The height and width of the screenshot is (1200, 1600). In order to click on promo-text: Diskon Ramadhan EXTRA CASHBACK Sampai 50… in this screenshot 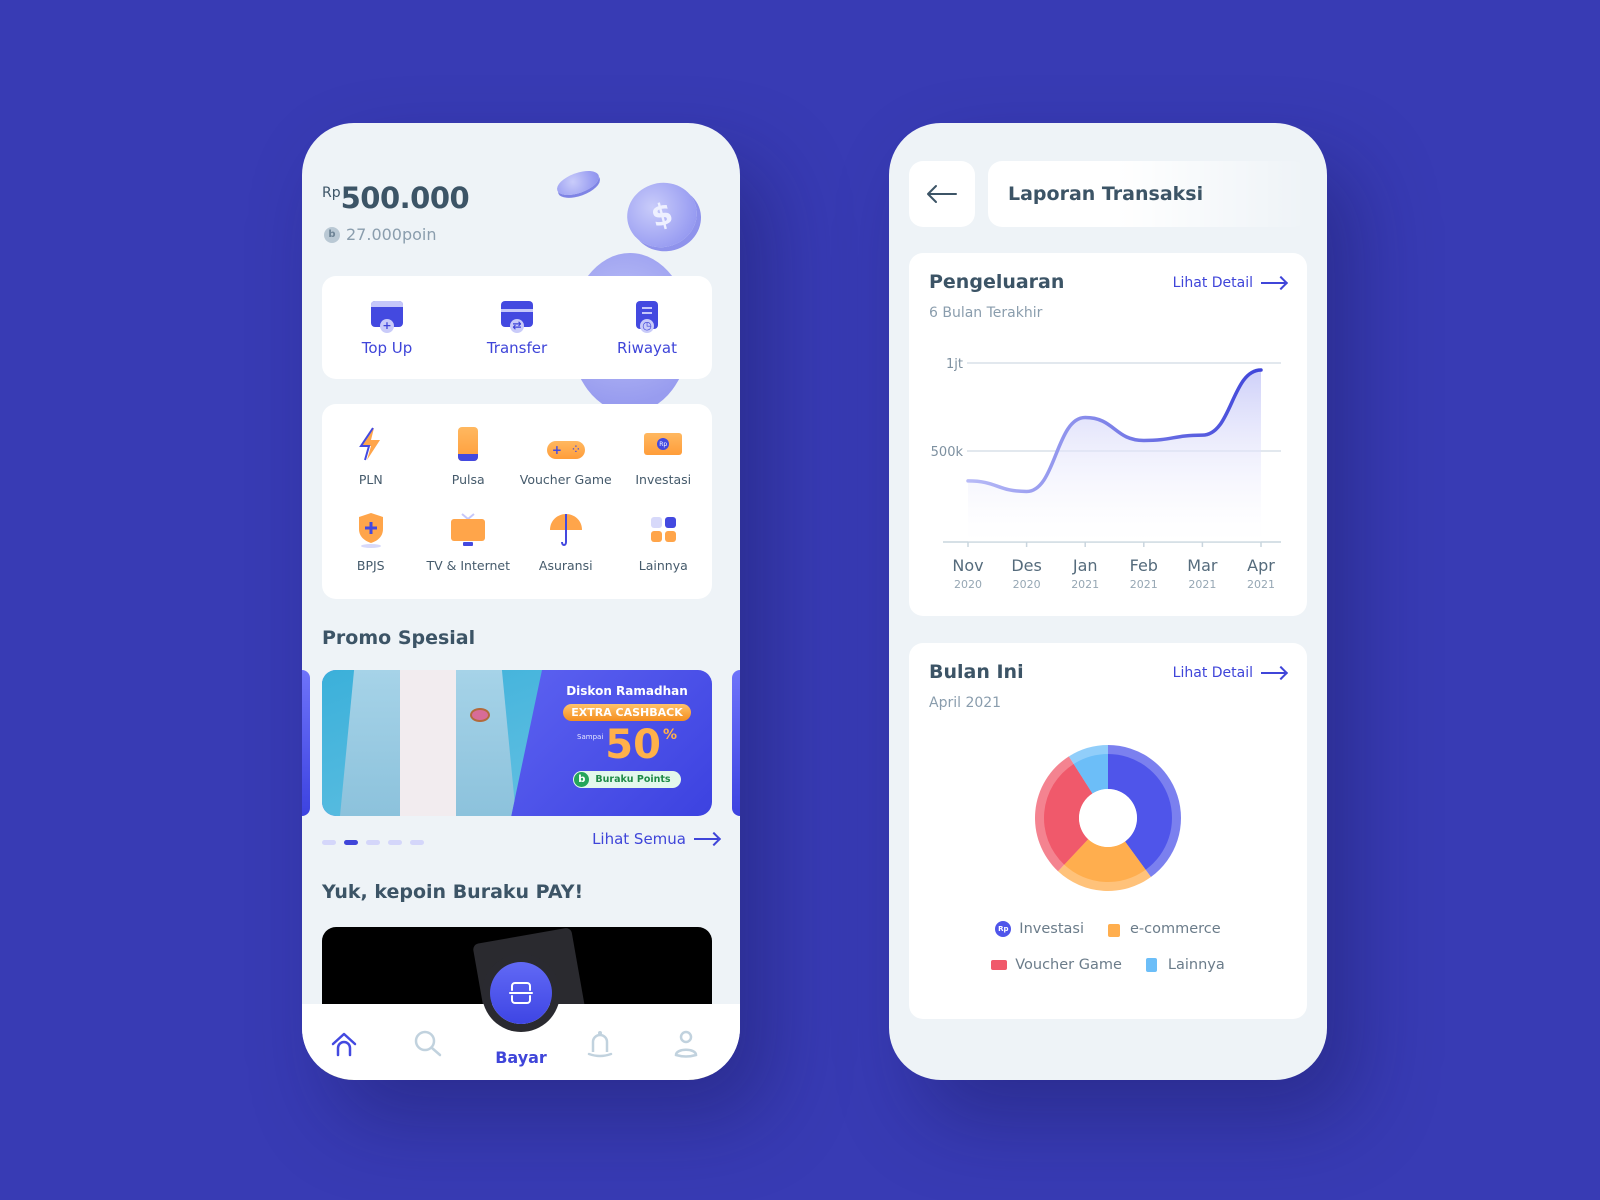, I will do `click(627, 736)`.